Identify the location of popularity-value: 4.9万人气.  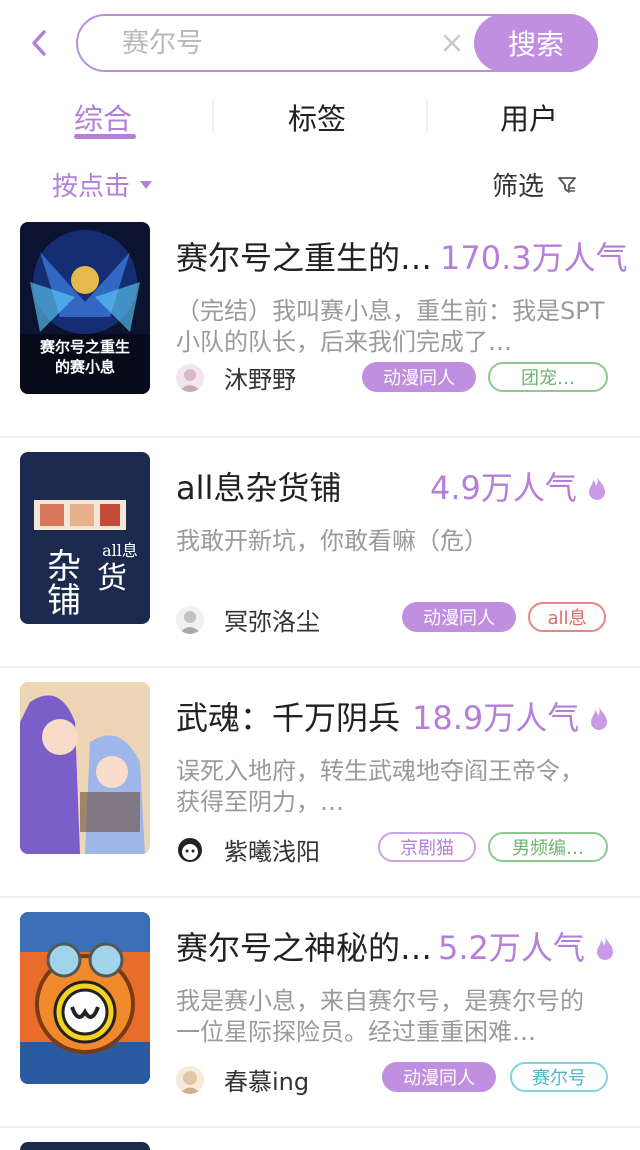
(503, 488).